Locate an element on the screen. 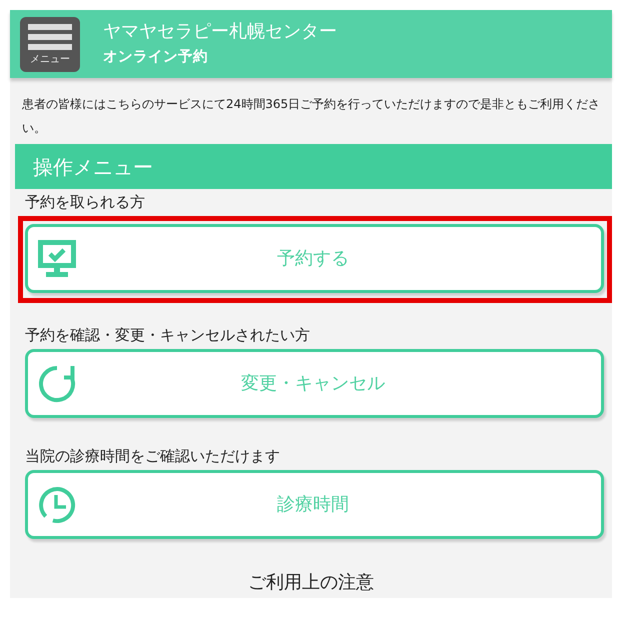 The image size is (640, 620). action-caption: 予約を取られる方 is located at coordinates (85, 202).